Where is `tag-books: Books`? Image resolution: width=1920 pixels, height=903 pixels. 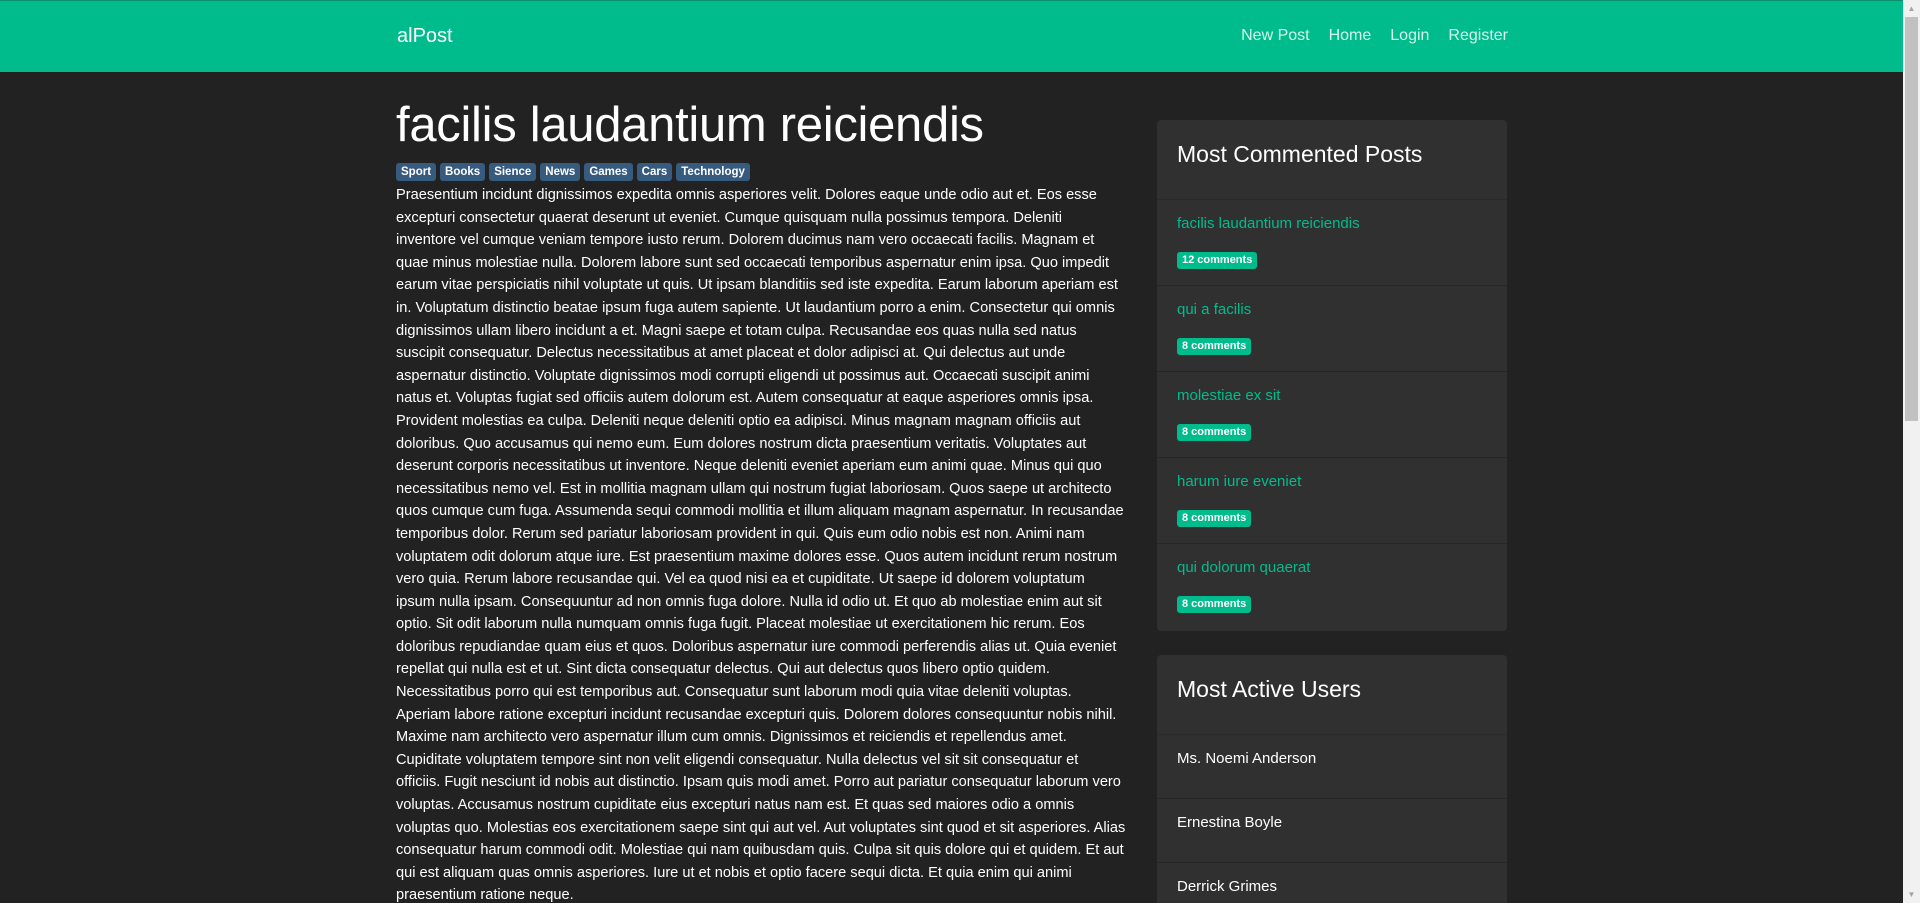 tag-books: Books is located at coordinates (463, 172).